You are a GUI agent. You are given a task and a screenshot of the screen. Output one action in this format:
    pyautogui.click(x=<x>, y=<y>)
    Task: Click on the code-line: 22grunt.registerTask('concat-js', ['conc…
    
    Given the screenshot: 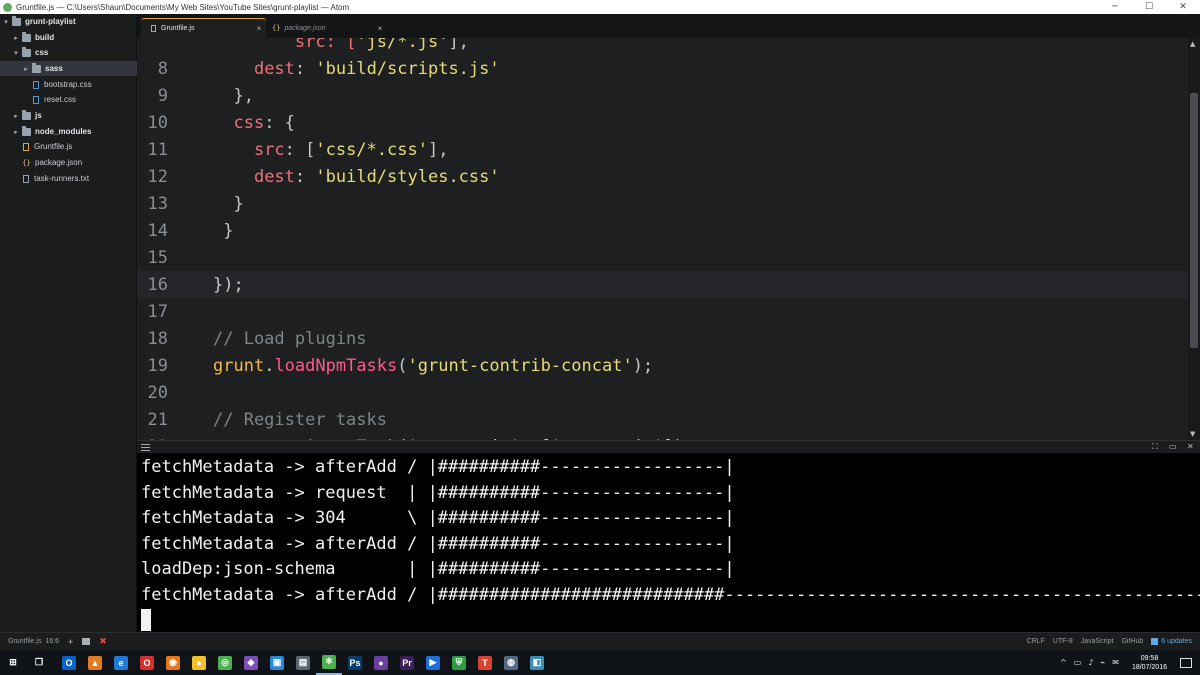 What is the action you would take?
    pyautogui.click(x=662, y=437)
    